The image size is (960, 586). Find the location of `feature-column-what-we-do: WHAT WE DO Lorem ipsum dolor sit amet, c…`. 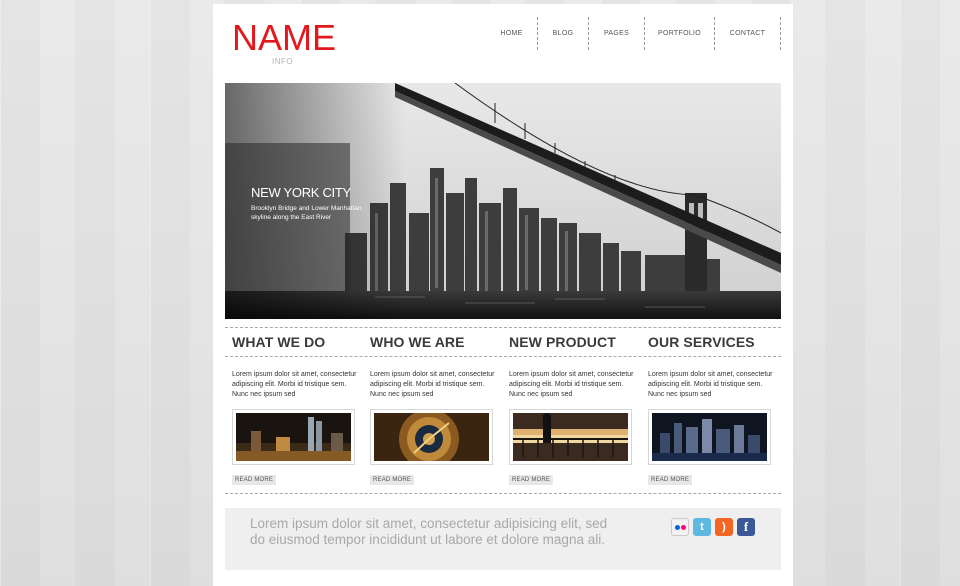

feature-column-what-we-do: WHAT WE DO Lorem ipsum dolor sit amet, c… is located at coordinates (297, 409).